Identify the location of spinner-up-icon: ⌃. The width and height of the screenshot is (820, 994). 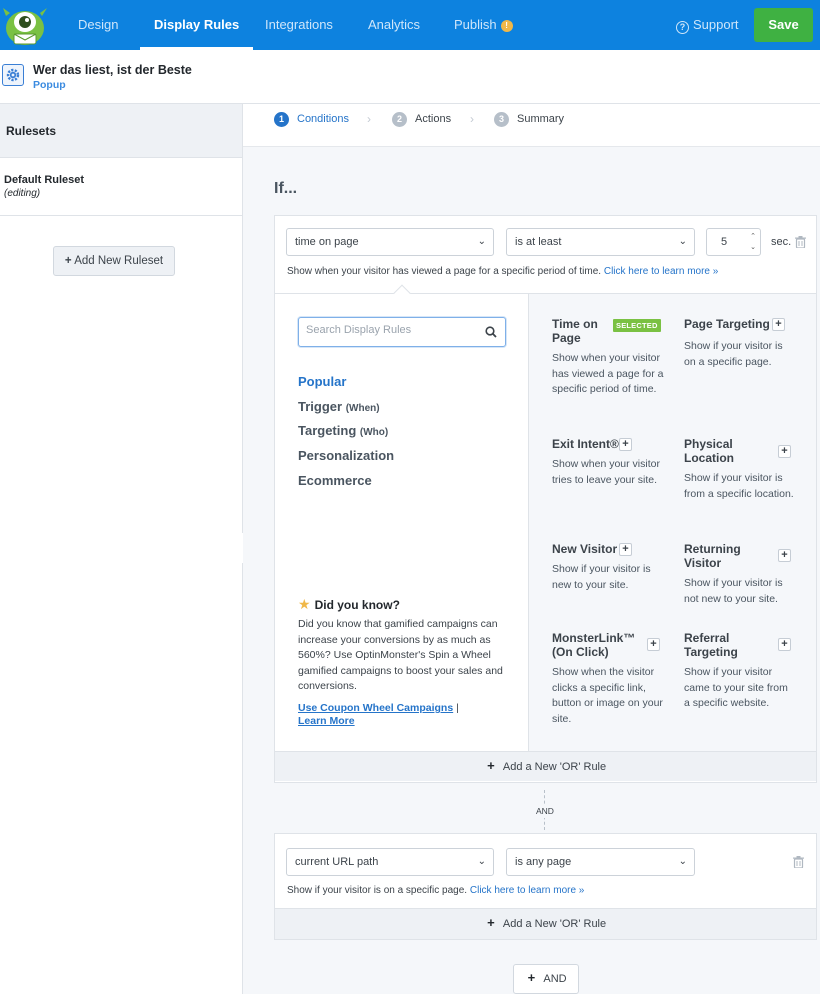
(753, 237).